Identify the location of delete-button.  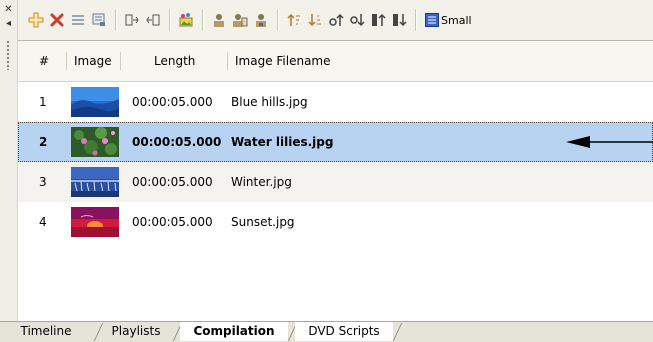
(57, 20).